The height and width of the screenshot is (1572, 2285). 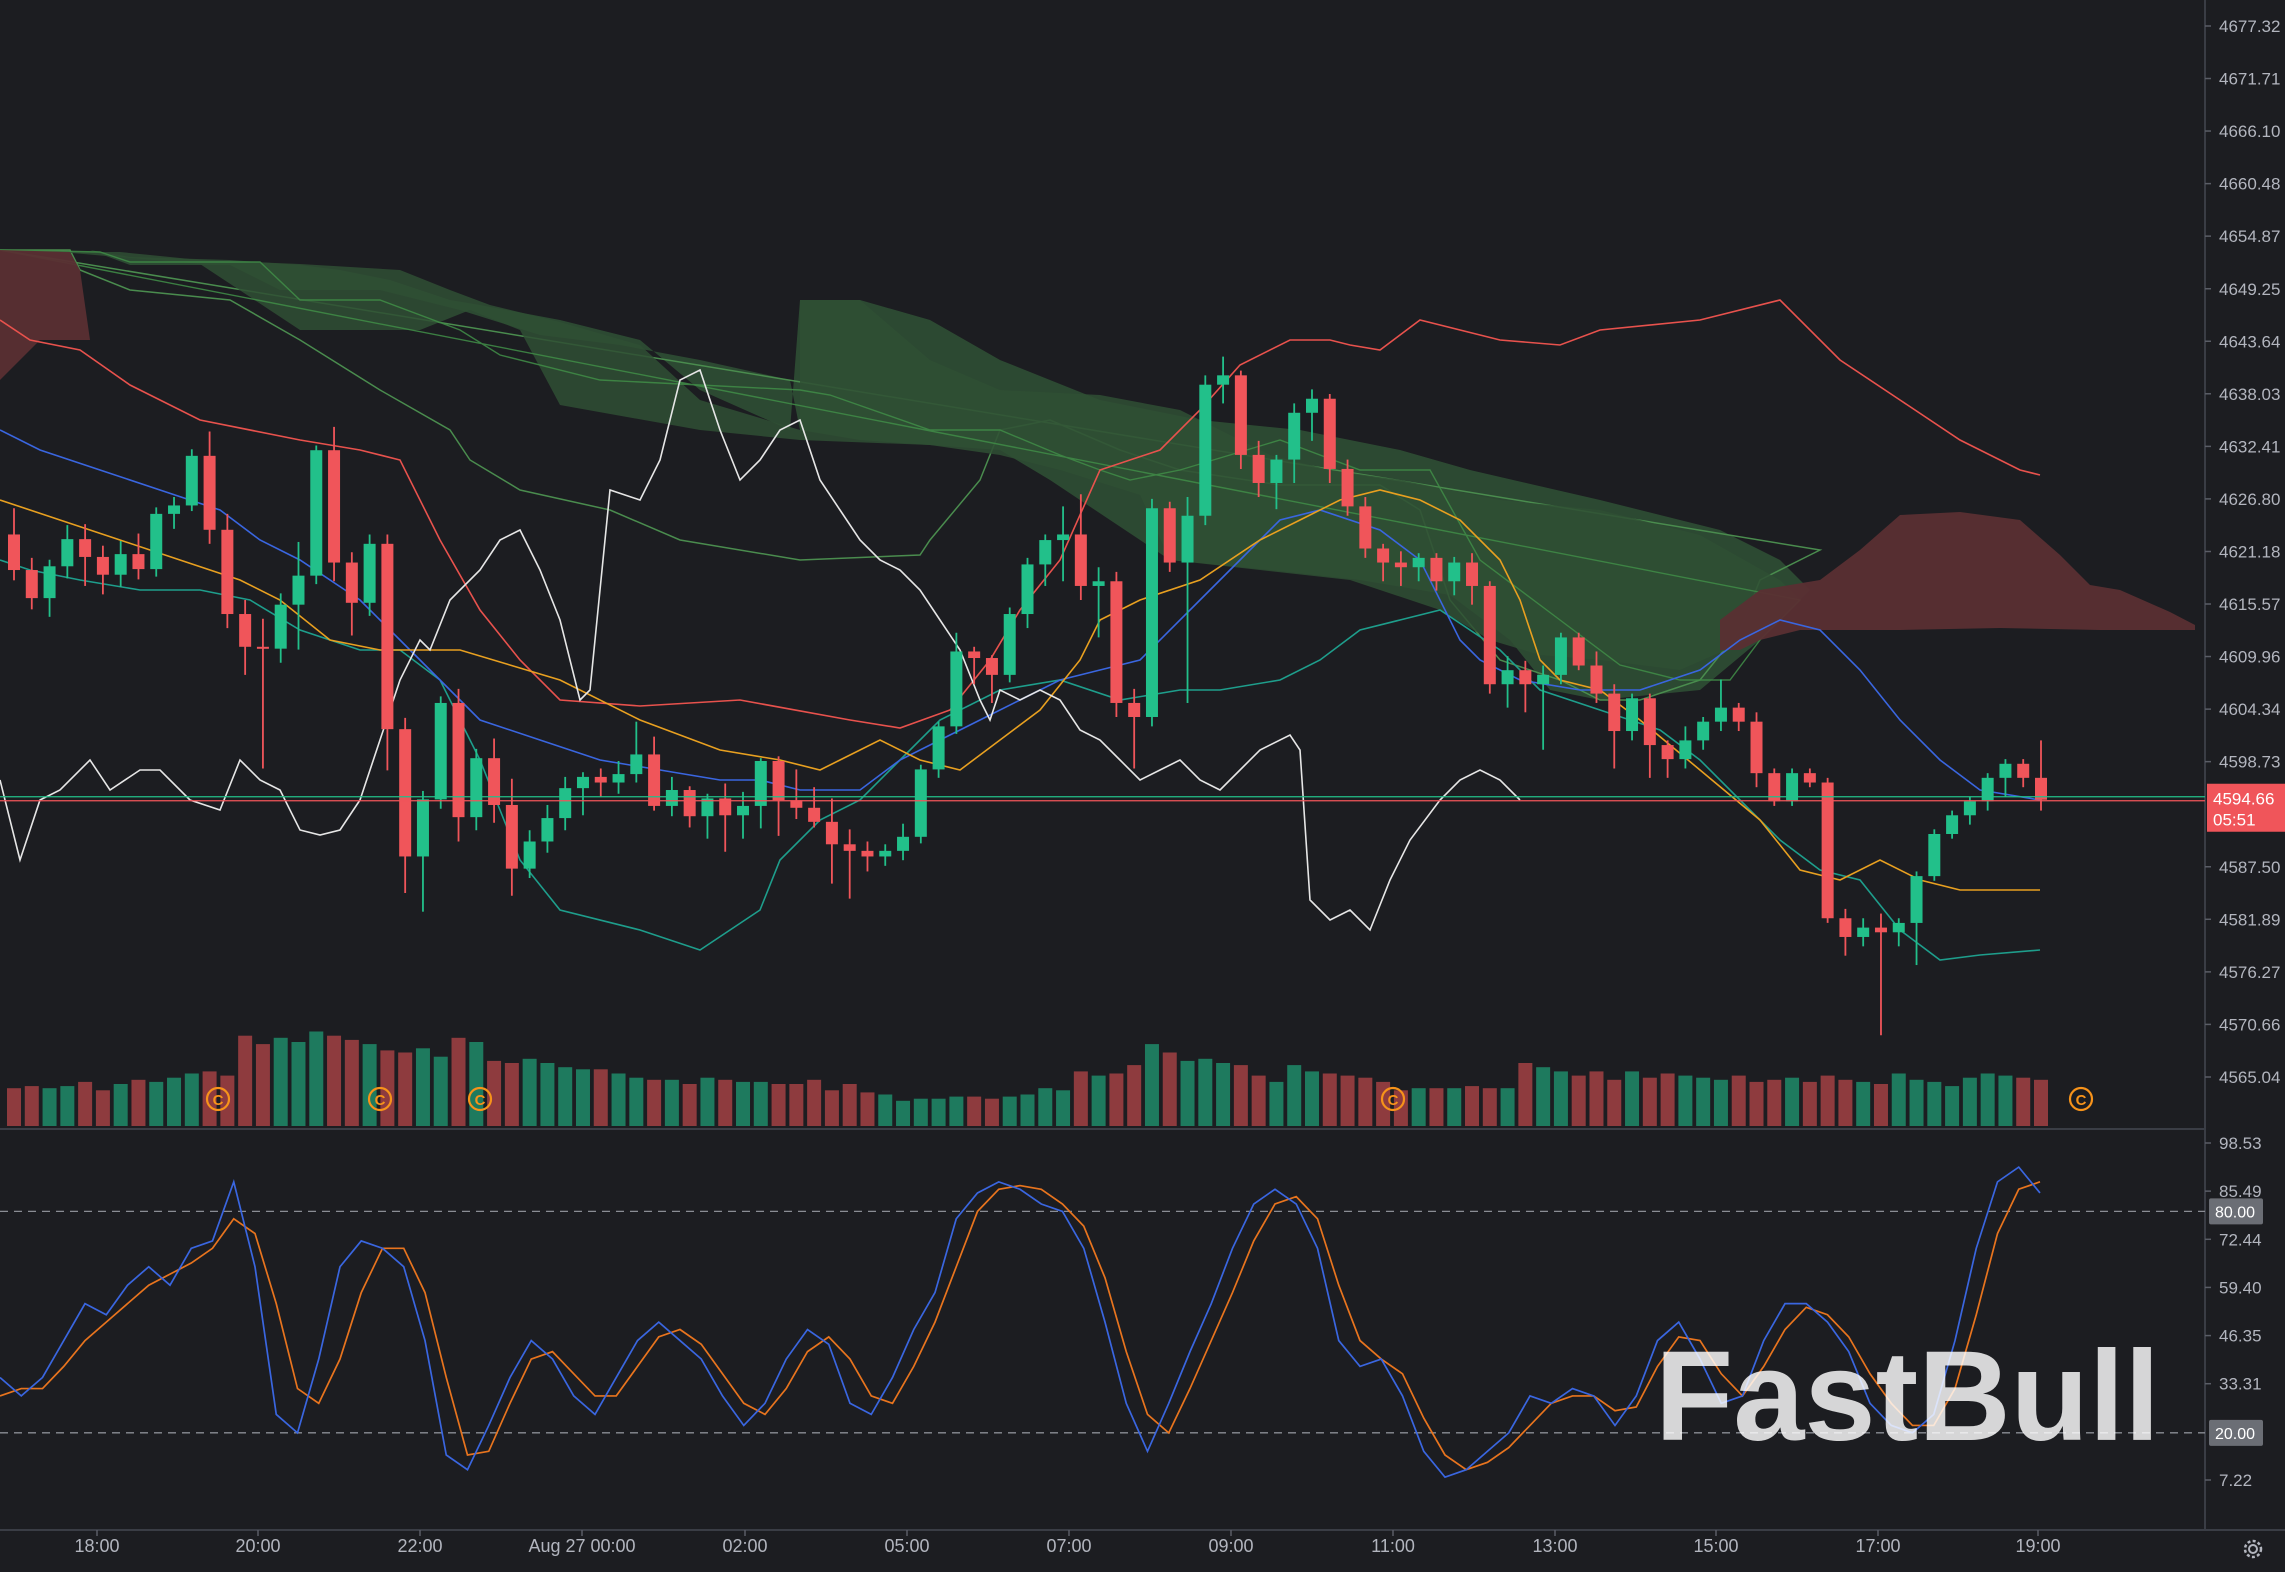 I want to click on osc-tick-label: 7.22, so click(x=2235, y=1480).